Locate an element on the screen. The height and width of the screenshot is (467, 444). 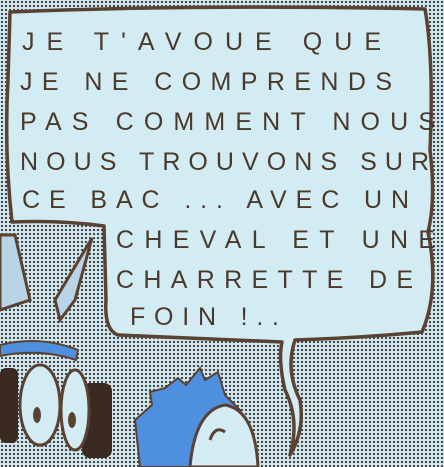
speech-line: NOUS TROUVONS SUR is located at coordinates (226, 162).